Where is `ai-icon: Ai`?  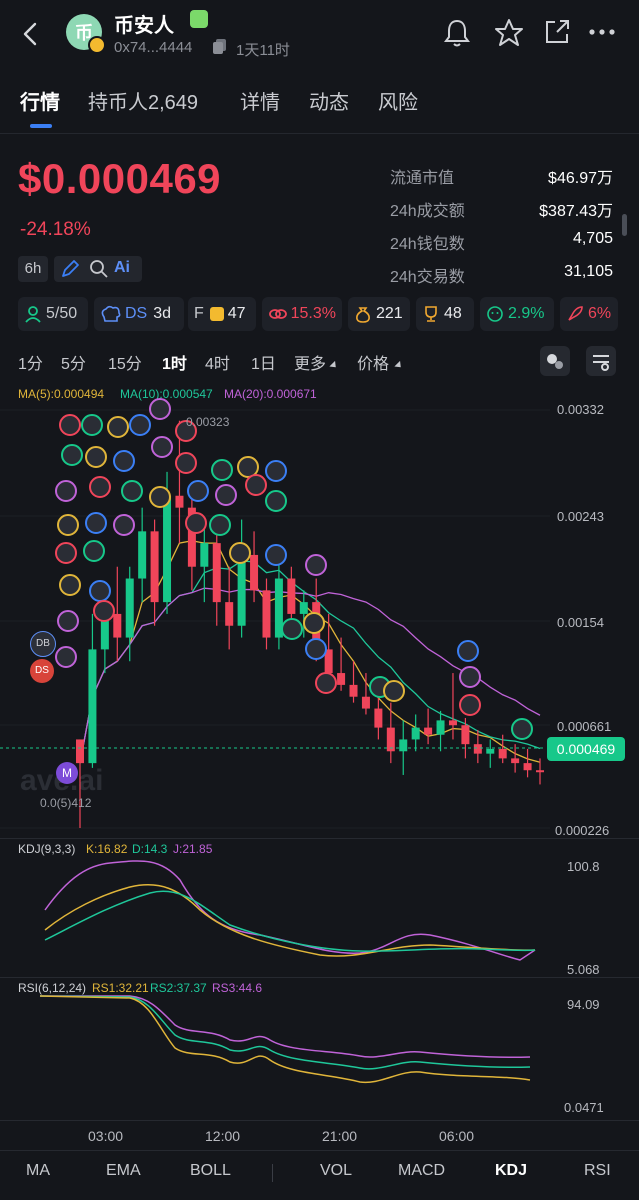
ai-icon: Ai is located at coordinates (122, 268).